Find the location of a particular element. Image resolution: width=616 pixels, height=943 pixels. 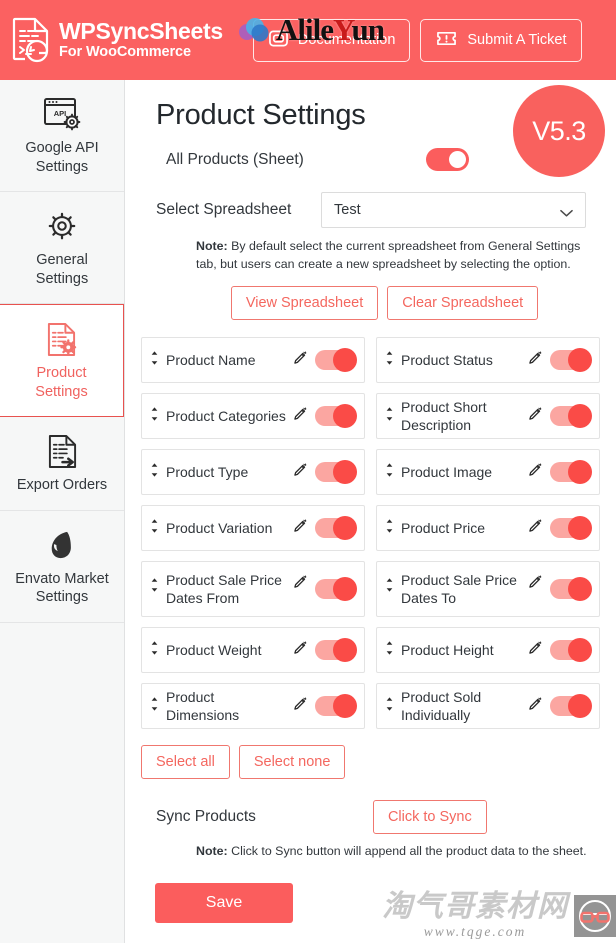

product-field-row: Product Variation is located at coordinates (253, 528).